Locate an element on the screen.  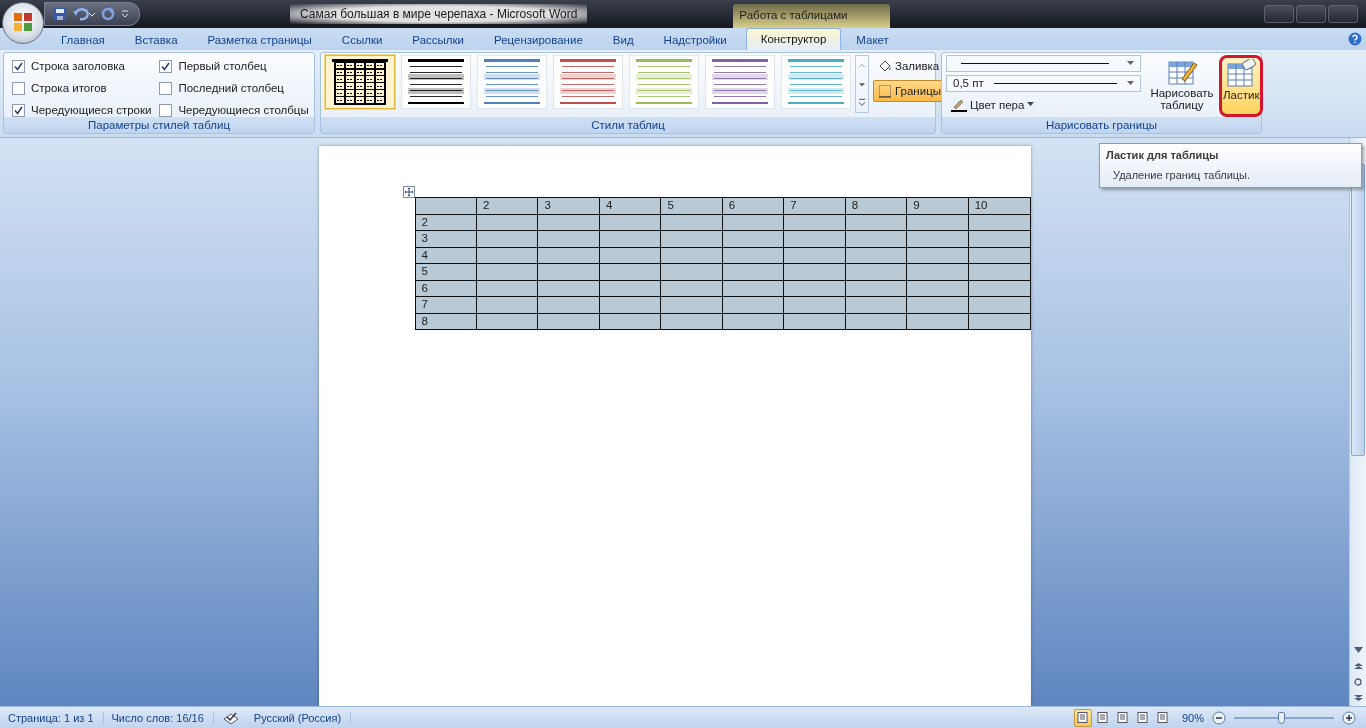
ribbon-button: Ластик is located at coordinates (1241, 86).